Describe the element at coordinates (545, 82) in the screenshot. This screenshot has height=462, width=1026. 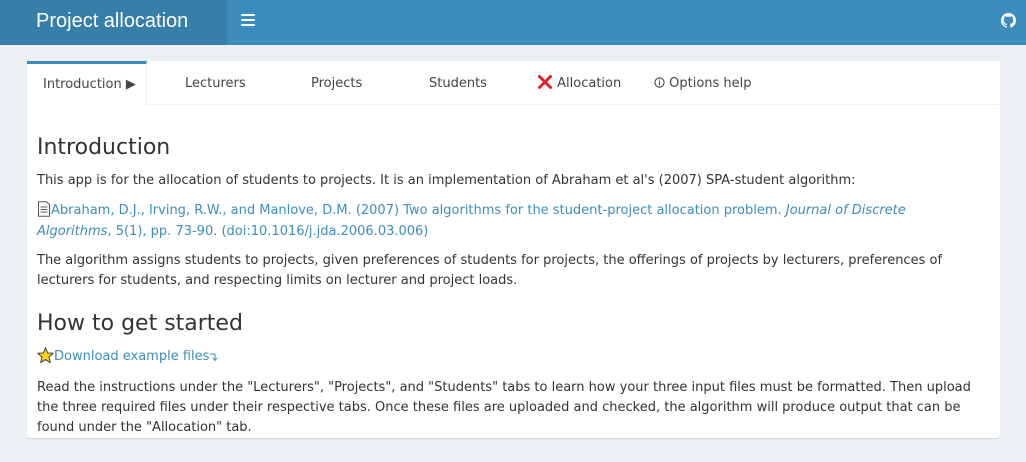
I see `error-x-icon` at that location.